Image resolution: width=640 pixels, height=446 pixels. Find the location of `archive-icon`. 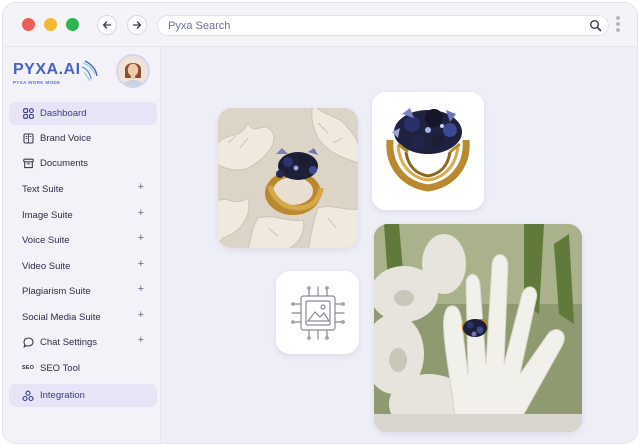

archive-icon is located at coordinates (28, 164).